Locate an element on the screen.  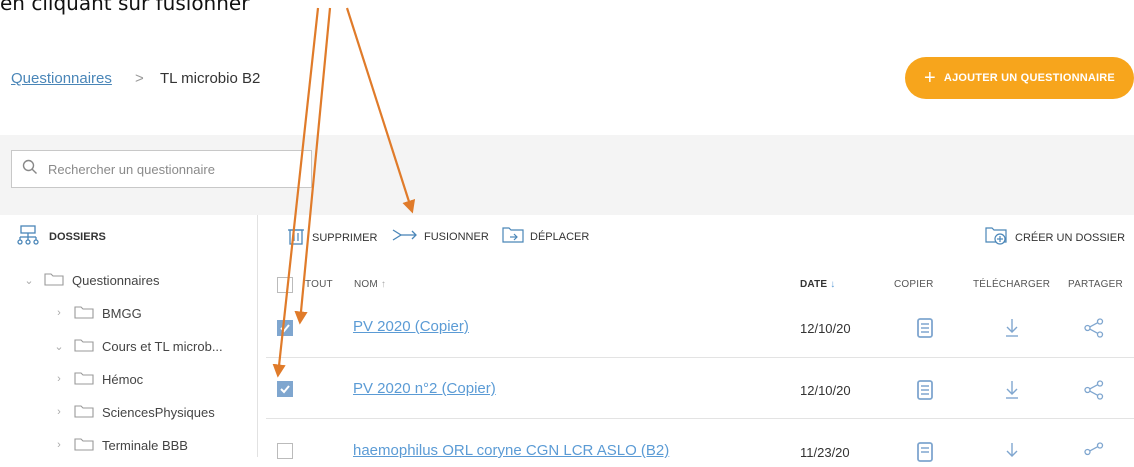
search-input is located at coordinates (168, 169).